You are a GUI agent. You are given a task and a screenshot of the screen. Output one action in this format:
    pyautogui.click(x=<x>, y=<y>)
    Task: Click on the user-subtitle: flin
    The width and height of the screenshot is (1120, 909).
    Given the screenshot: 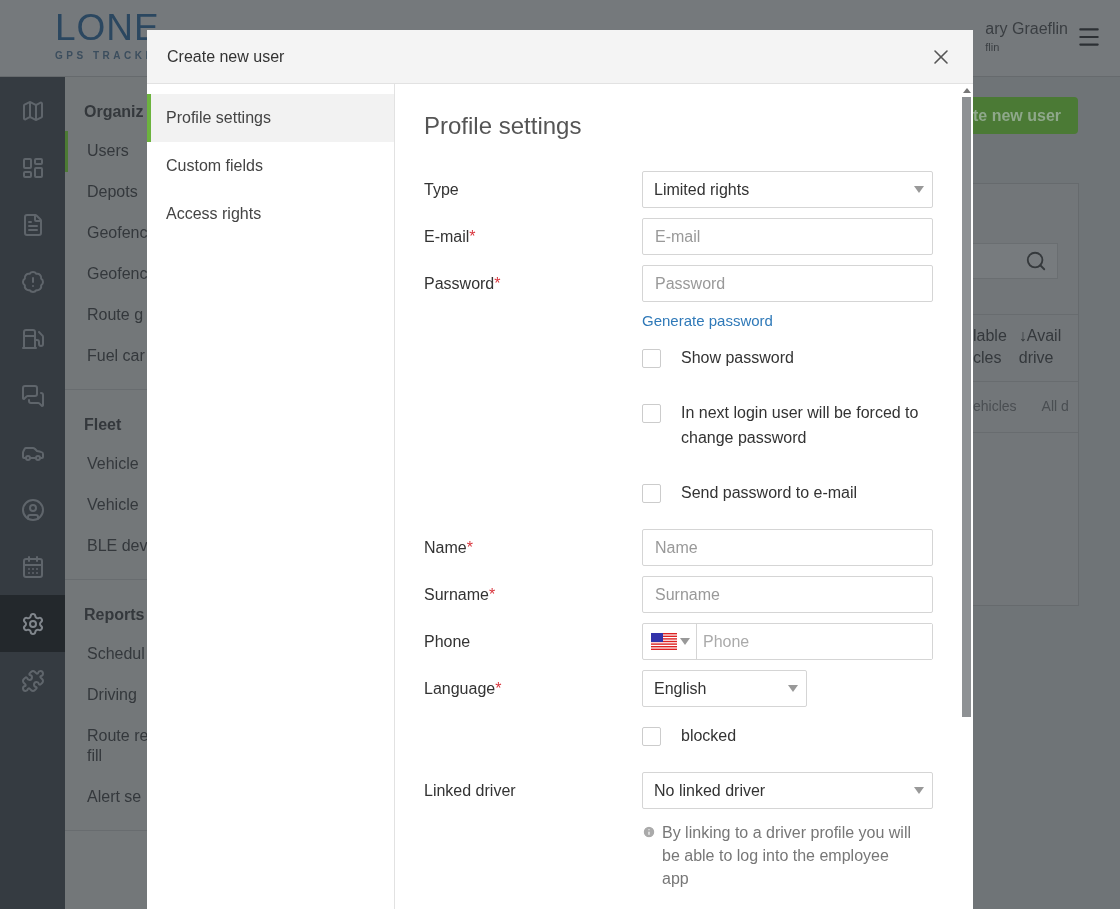 What is the action you would take?
    pyautogui.click(x=993, y=47)
    